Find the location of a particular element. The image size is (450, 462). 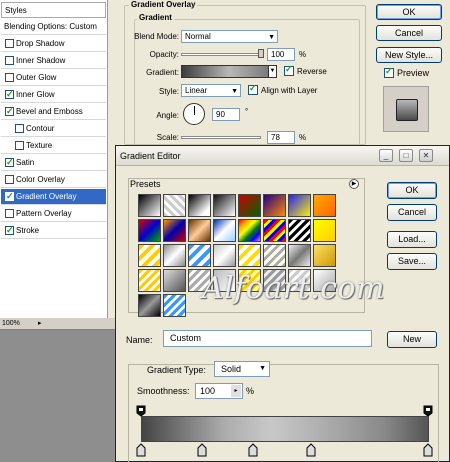

style-item: Pattern Overlay is located at coordinates (53, 214).